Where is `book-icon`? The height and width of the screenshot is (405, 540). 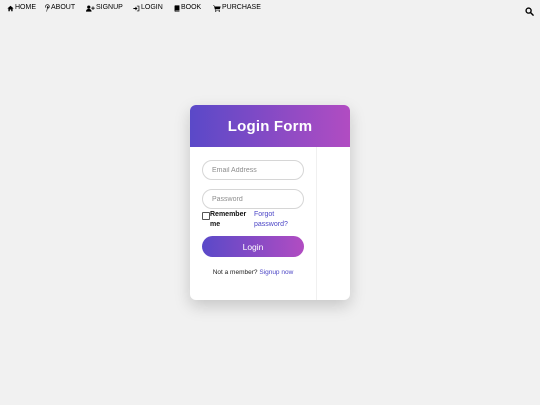
book-icon is located at coordinates (177, 8).